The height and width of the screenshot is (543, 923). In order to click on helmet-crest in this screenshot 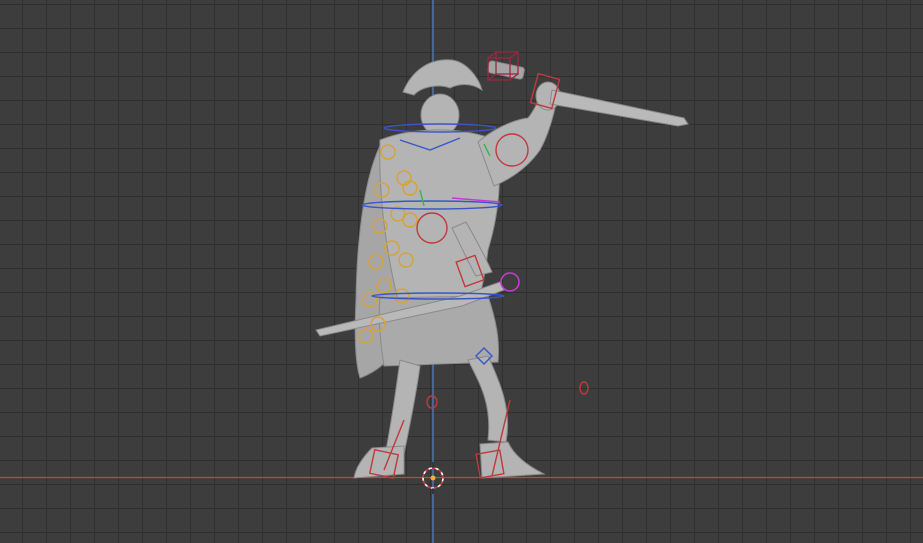, I will do `click(442, 77)`.